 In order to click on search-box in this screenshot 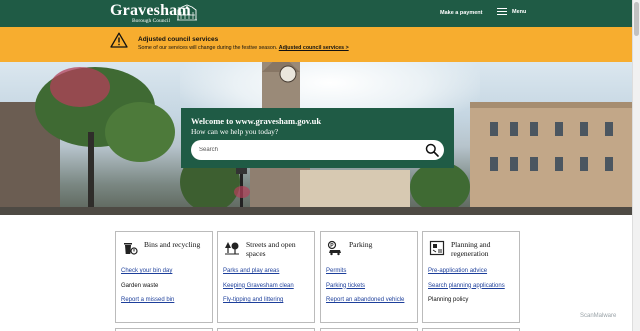, I will do `click(317, 150)`.